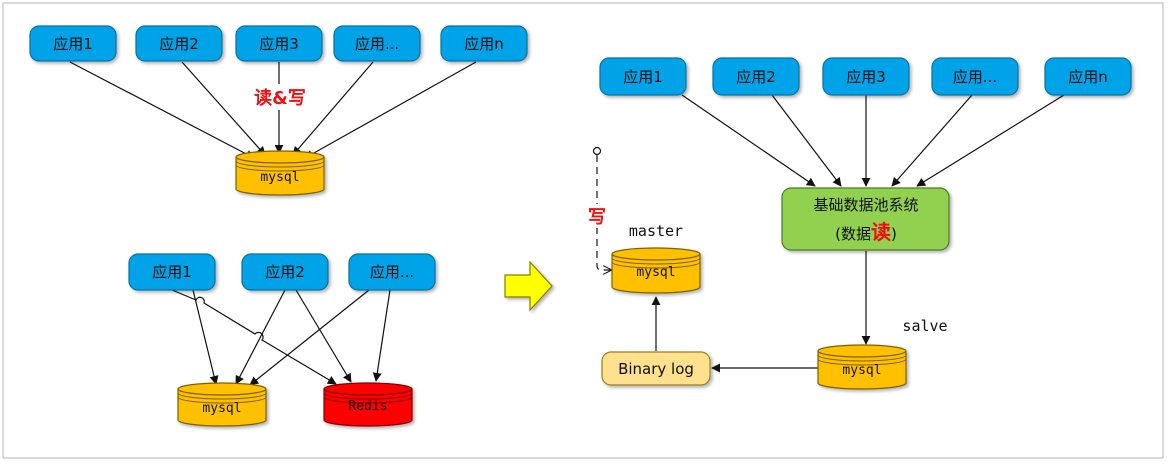  I want to click on redis-cylinder: Redis, so click(368, 404).